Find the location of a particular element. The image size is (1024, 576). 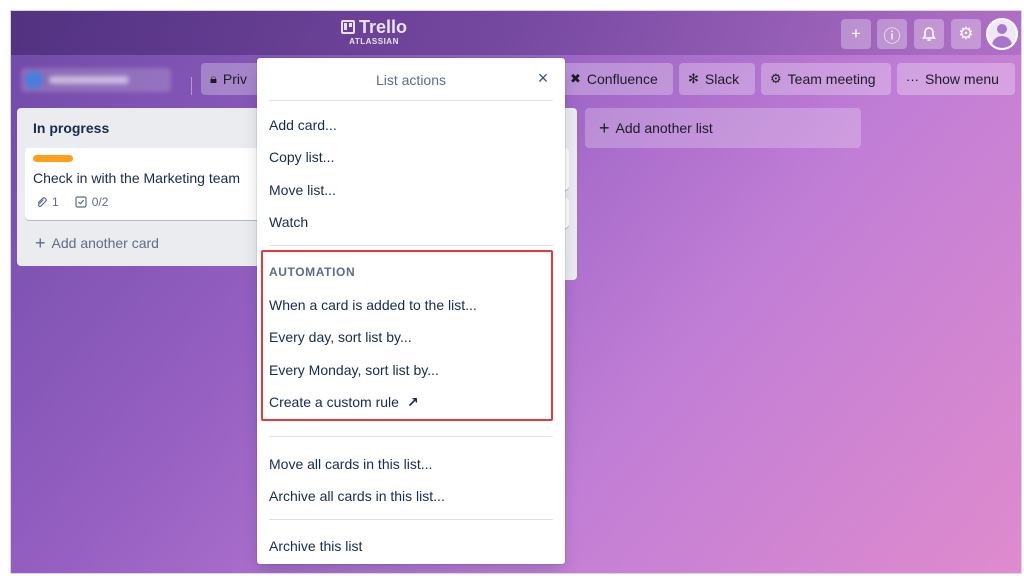

popover-title: List actions is located at coordinates (411, 80).